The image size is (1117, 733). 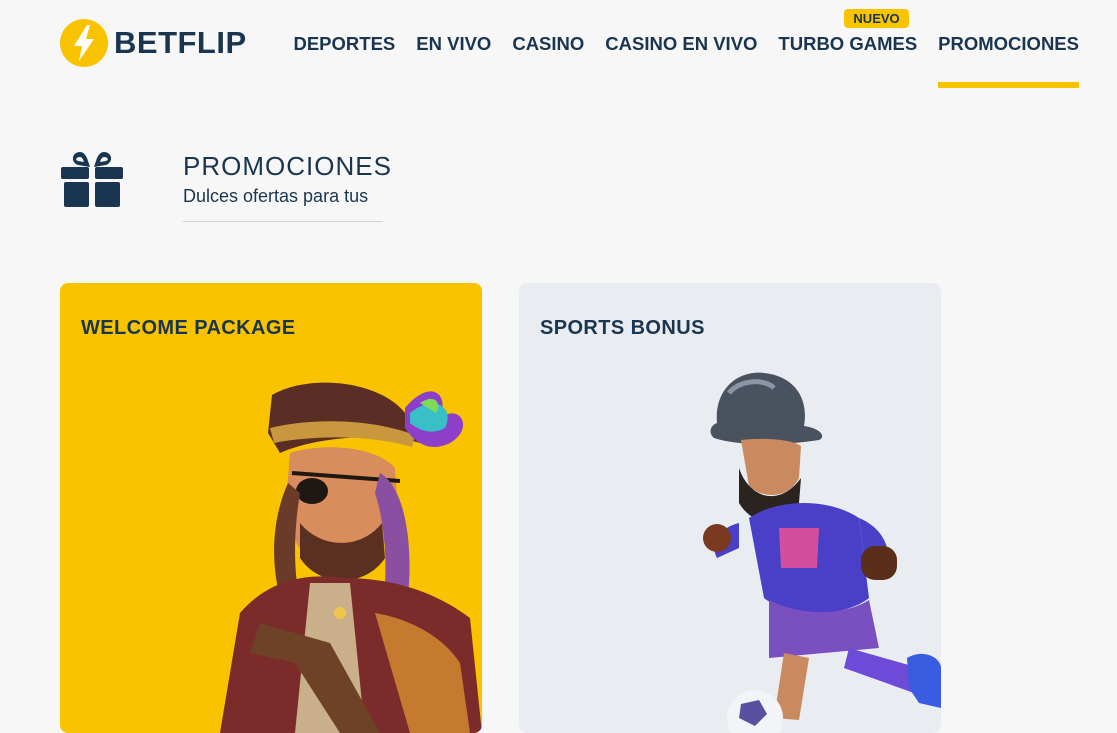 I want to click on nav-item-turbo-games: NUEVO TURBO GAMES, so click(x=847, y=44).